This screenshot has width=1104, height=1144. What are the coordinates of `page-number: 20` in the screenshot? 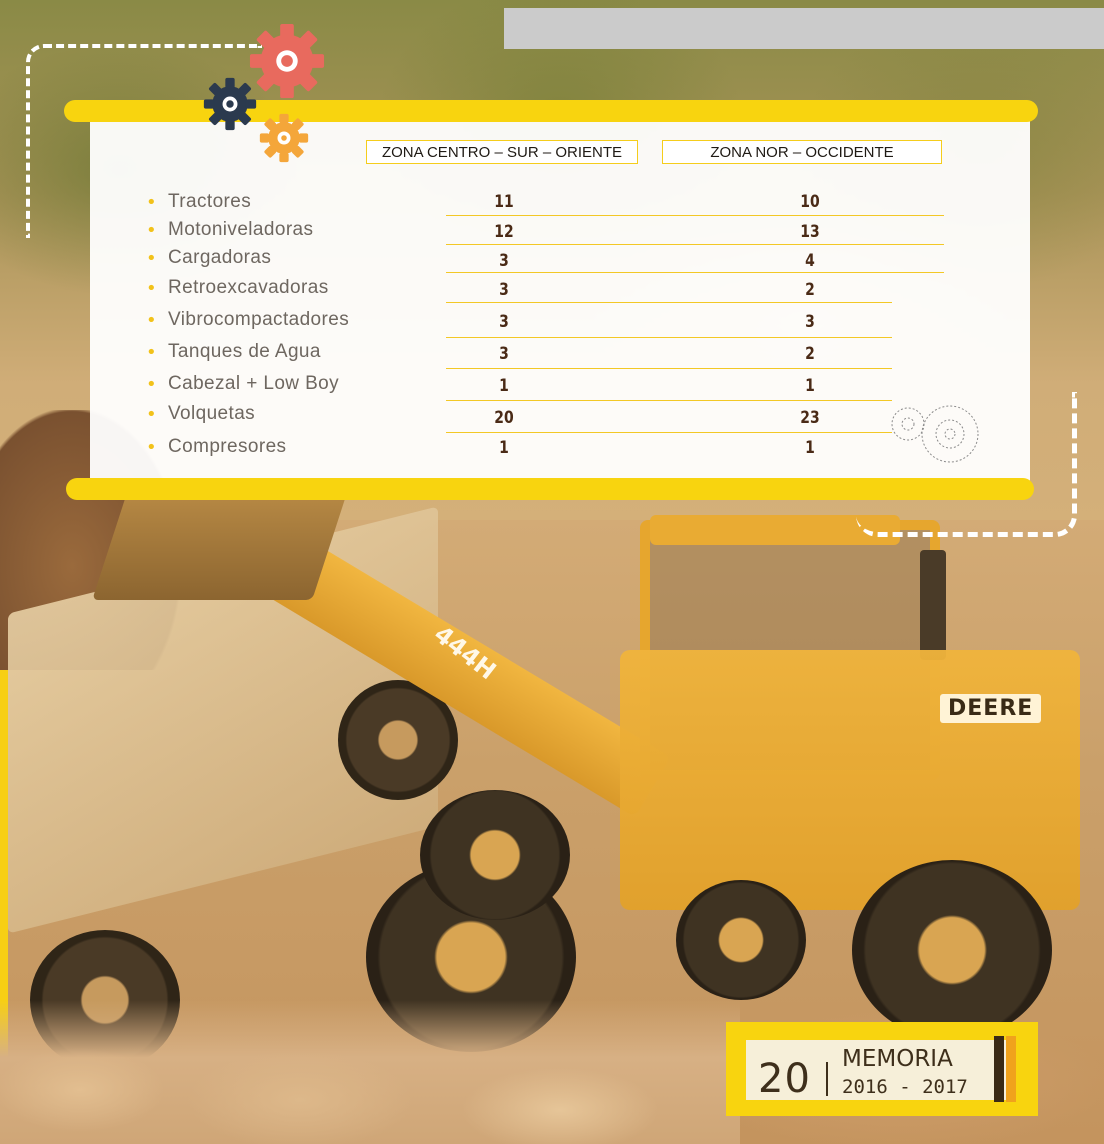 It's located at (784, 1079).